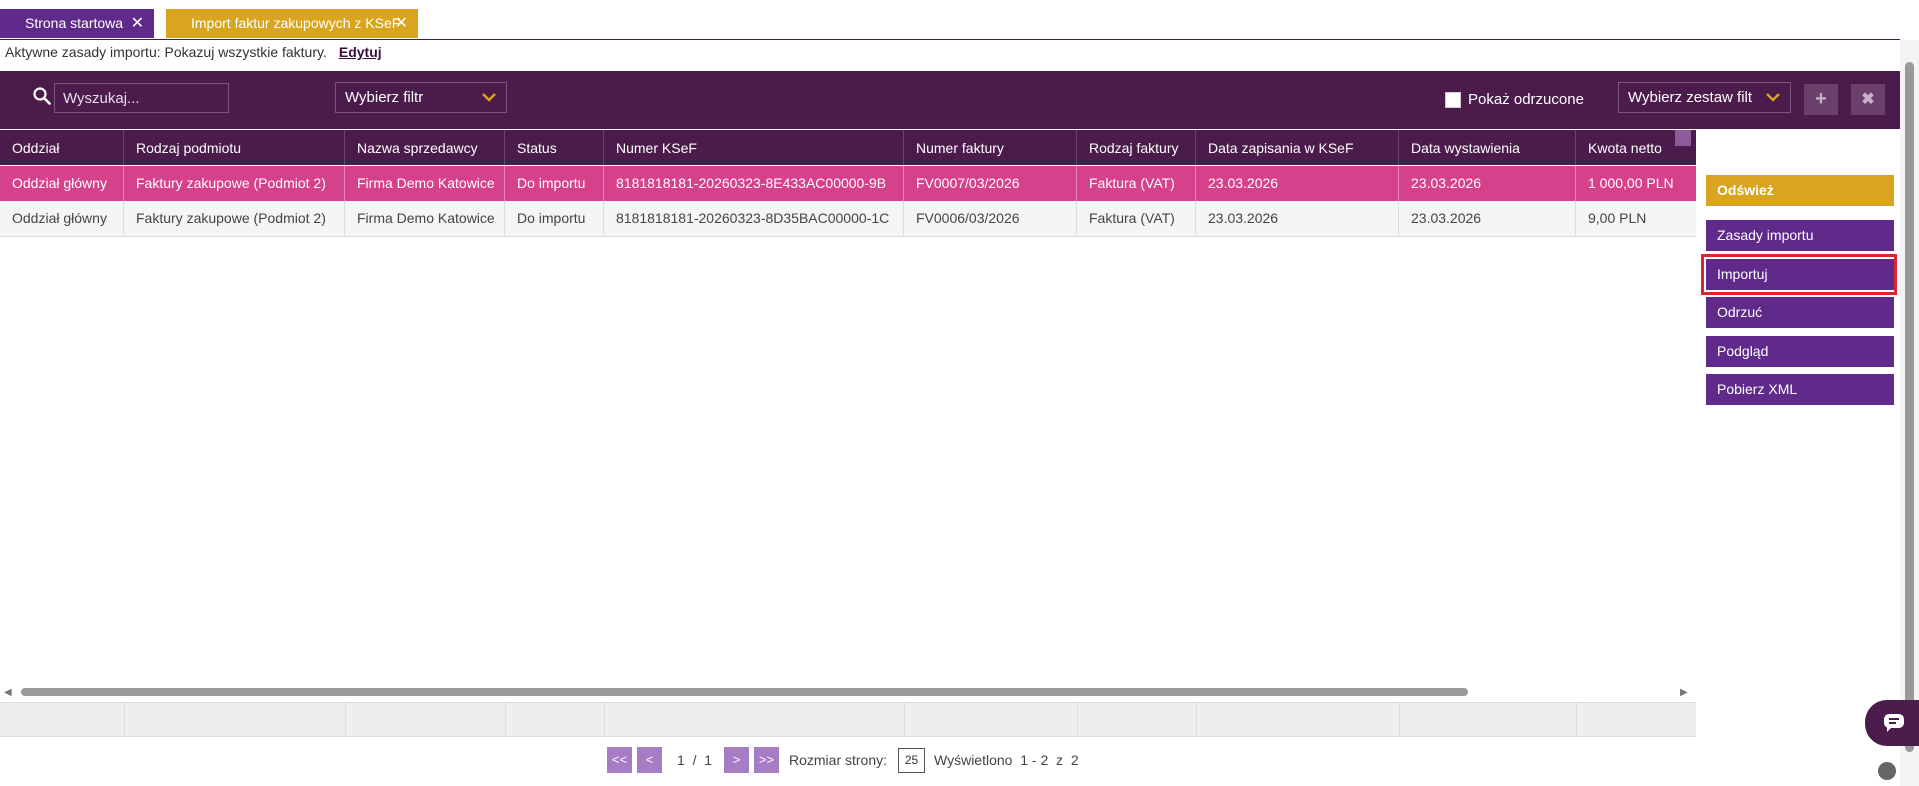  Describe the element at coordinates (1821, 99) in the screenshot. I see `add-button: +` at that location.